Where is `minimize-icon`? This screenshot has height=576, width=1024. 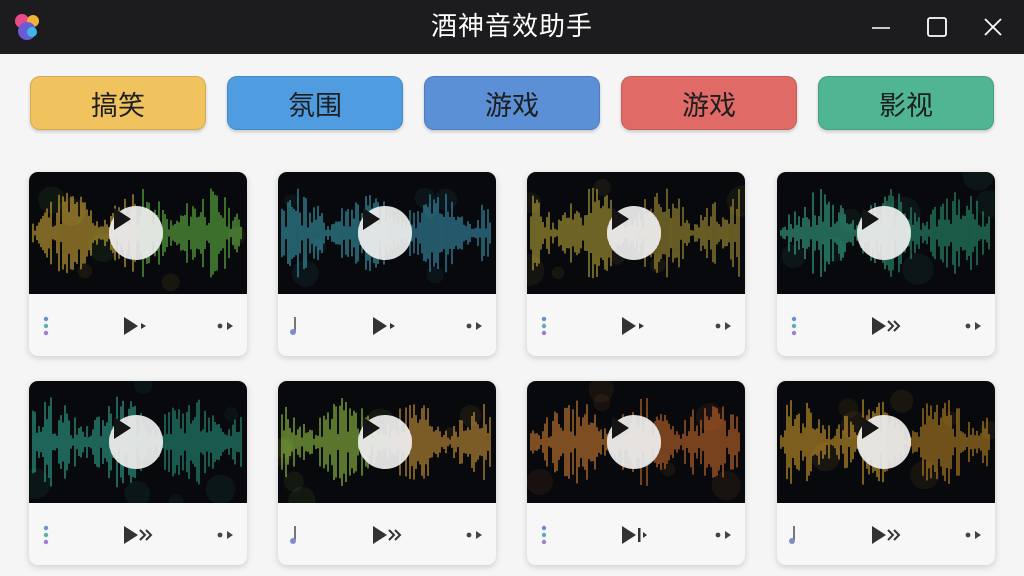 minimize-icon is located at coordinates (881, 28).